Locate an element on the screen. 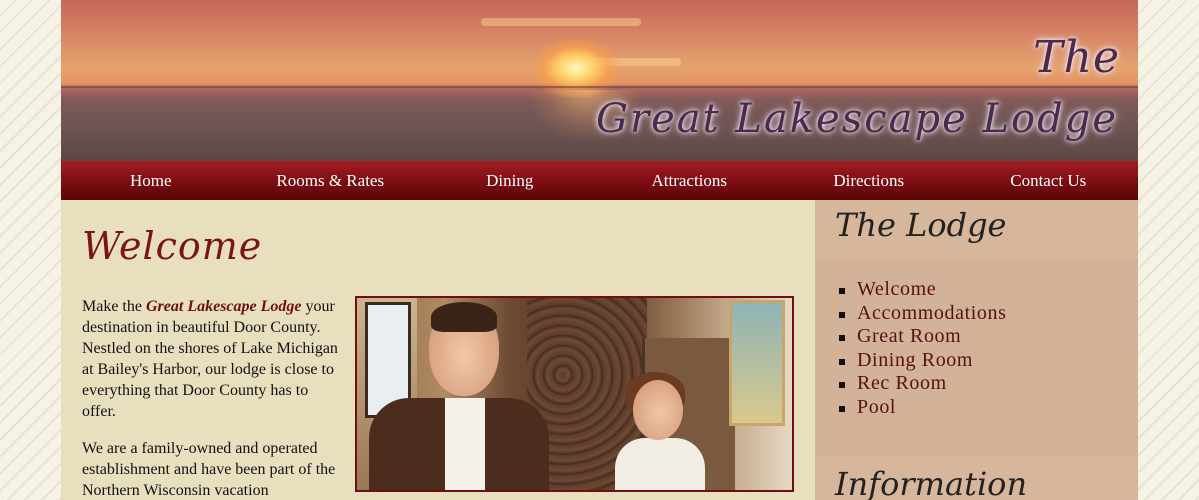 The height and width of the screenshot is (500, 1199). sidebar-info-title: Information is located at coordinates (931, 482).